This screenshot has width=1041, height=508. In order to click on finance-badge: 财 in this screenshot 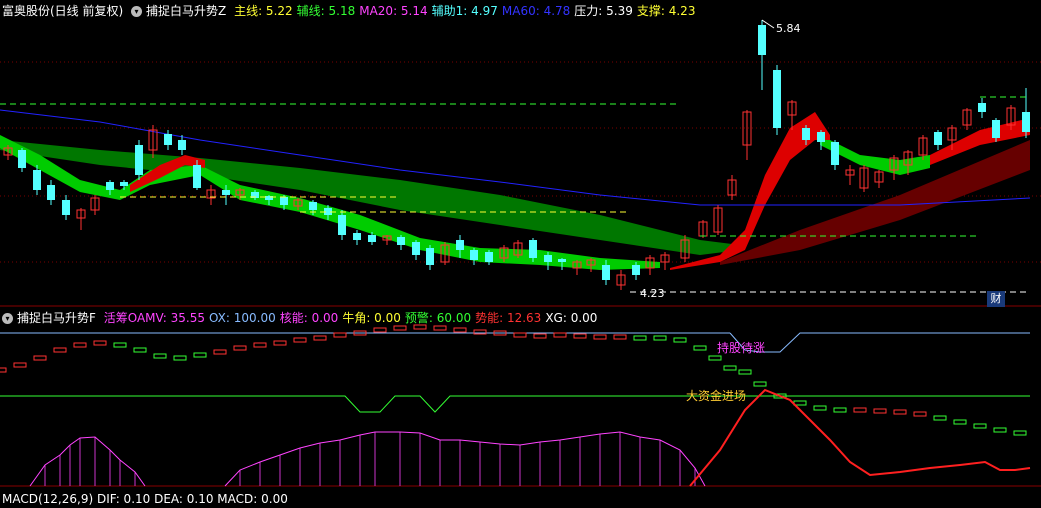, I will do `click(996, 299)`.